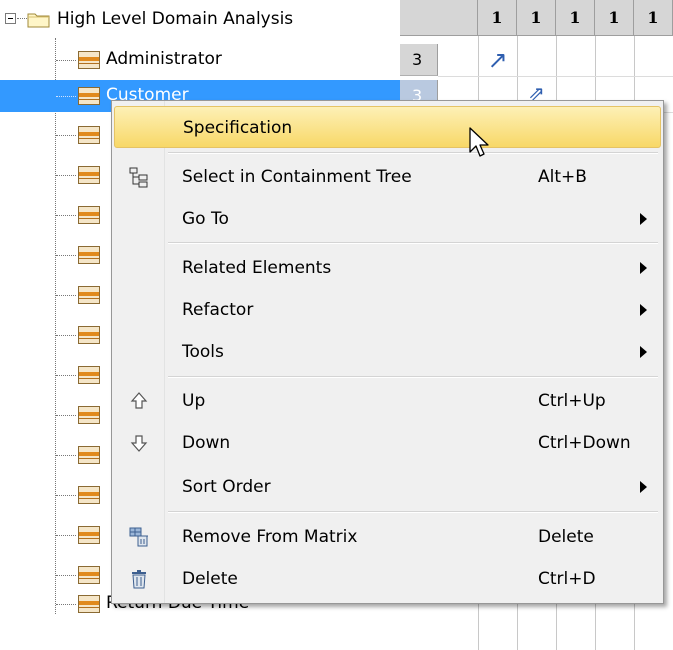 The height and width of the screenshot is (650, 673). What do you see at coordinates (139, 537) in the screenshot?
I see `remove-from-matrix-icon` at bounding box center [139, 537].